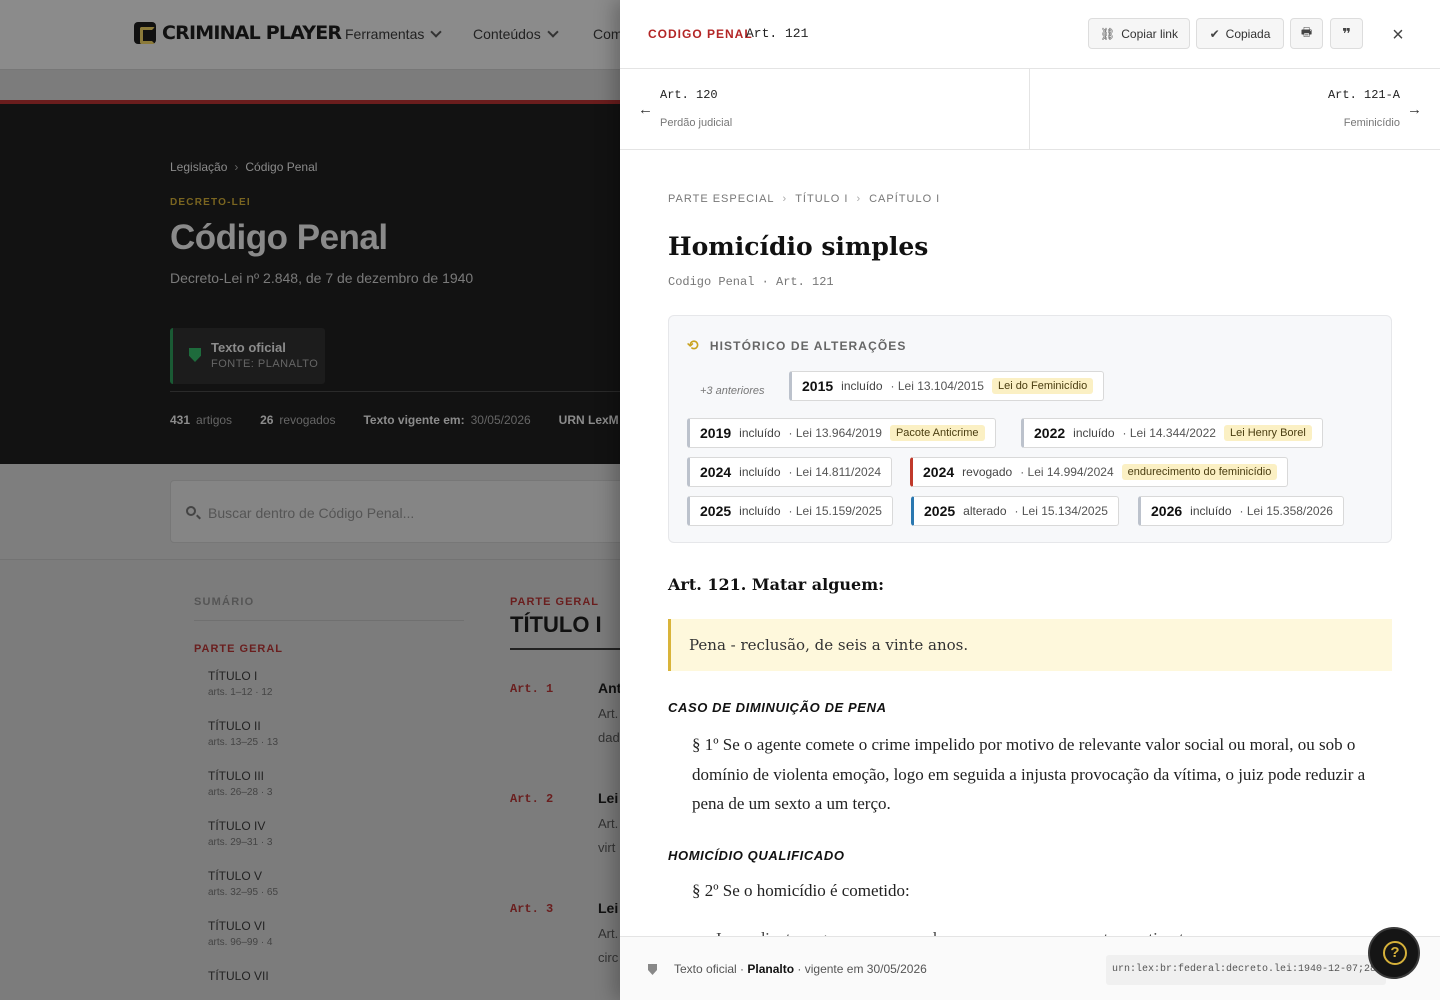  What do you see at coordinates (1015, 511) in the screenshot?
I see `history-entry: 2025 alterado · Lei 15.134/2025` at bounding box center [1015, 511].